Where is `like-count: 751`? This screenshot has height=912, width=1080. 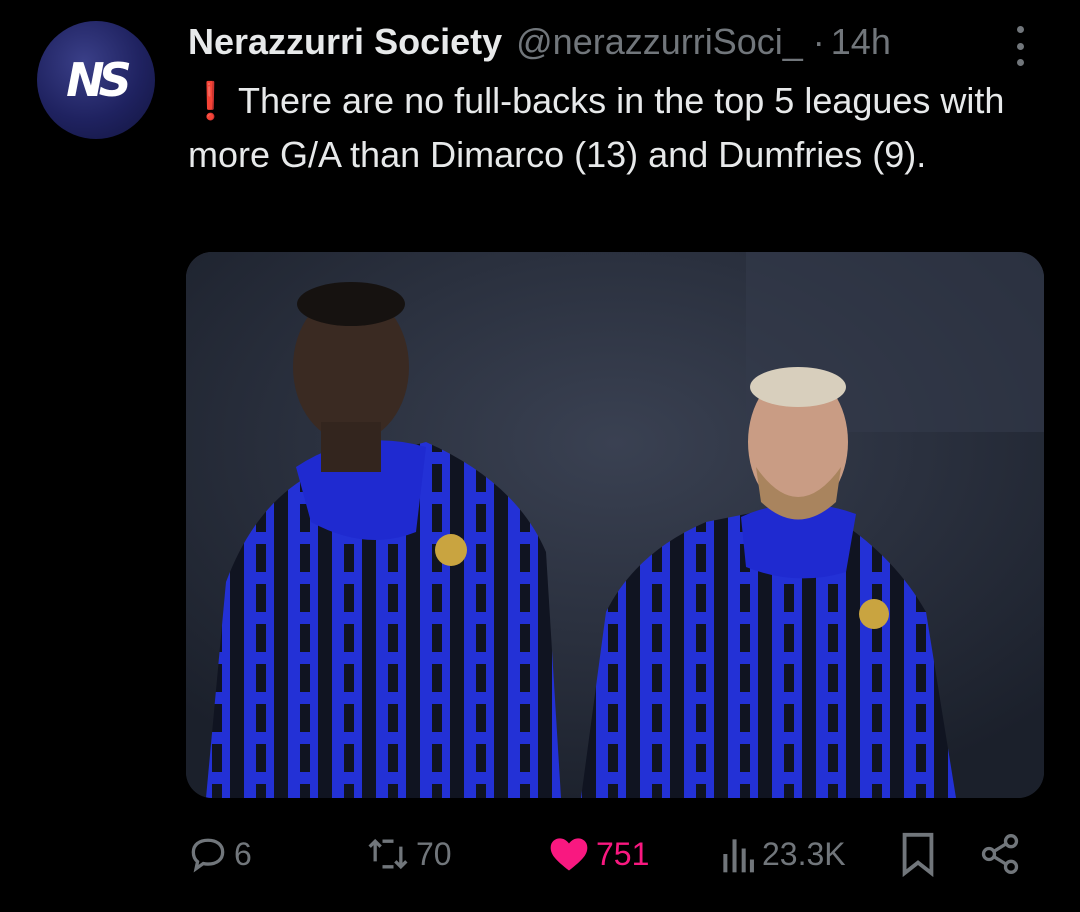
like-count: 751 is located at coordinates (623, 853).